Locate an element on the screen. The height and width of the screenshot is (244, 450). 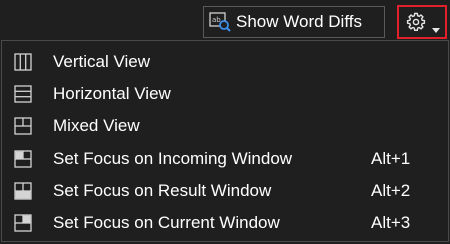
menu-item-label: Horizontal View is located at coordinates (112, 93).